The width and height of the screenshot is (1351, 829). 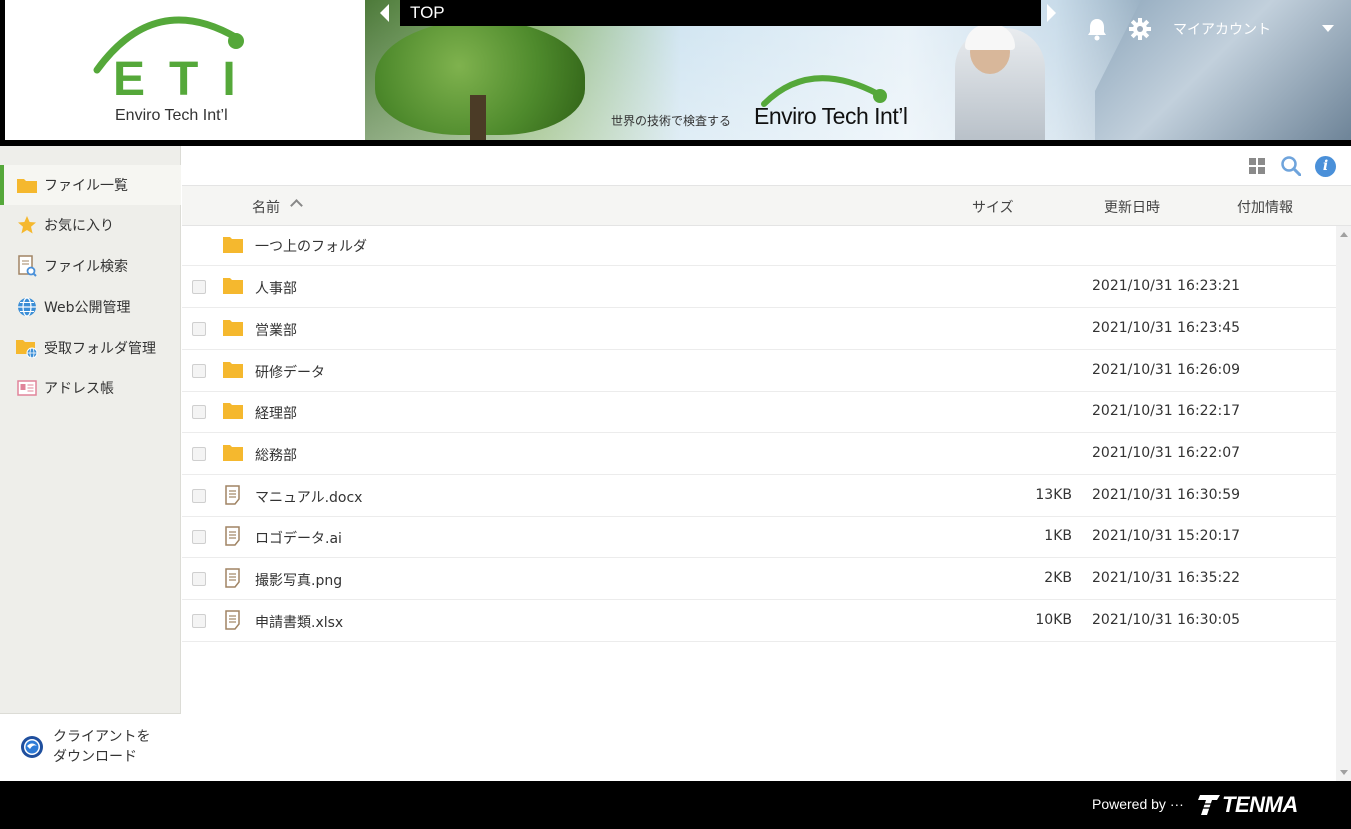 What do you see at coordinates (276, 288) in the screenshot?
I see `file-name: 人事部` at bounding box center [276, 288].